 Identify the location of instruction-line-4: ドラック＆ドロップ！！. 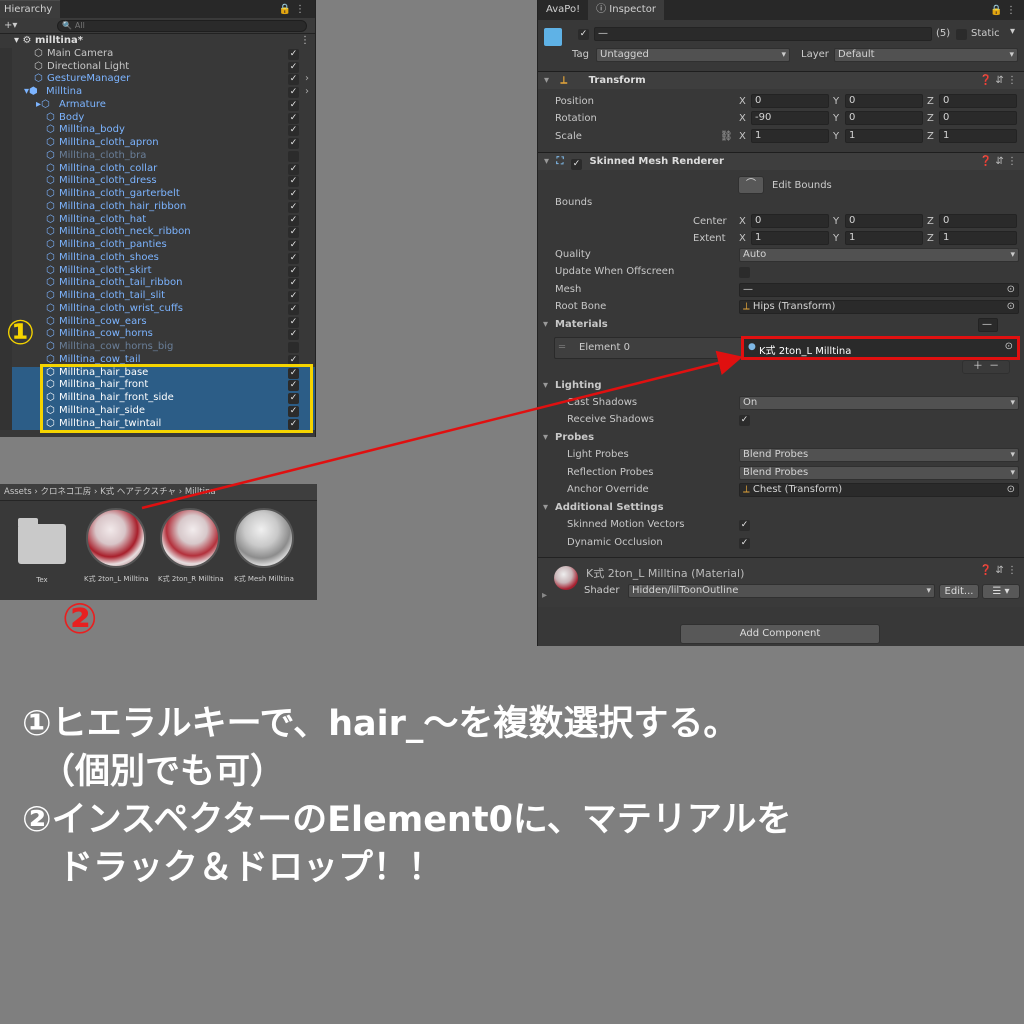
(251, 868).